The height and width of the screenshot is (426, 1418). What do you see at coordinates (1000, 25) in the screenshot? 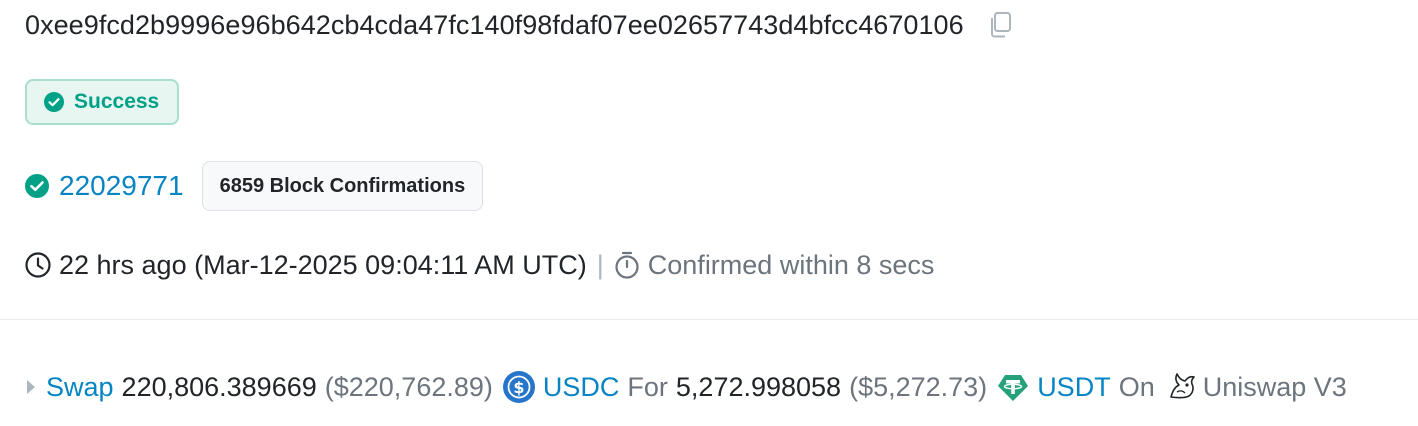
I see `copy-icon` at bounding box center [1000, 25].